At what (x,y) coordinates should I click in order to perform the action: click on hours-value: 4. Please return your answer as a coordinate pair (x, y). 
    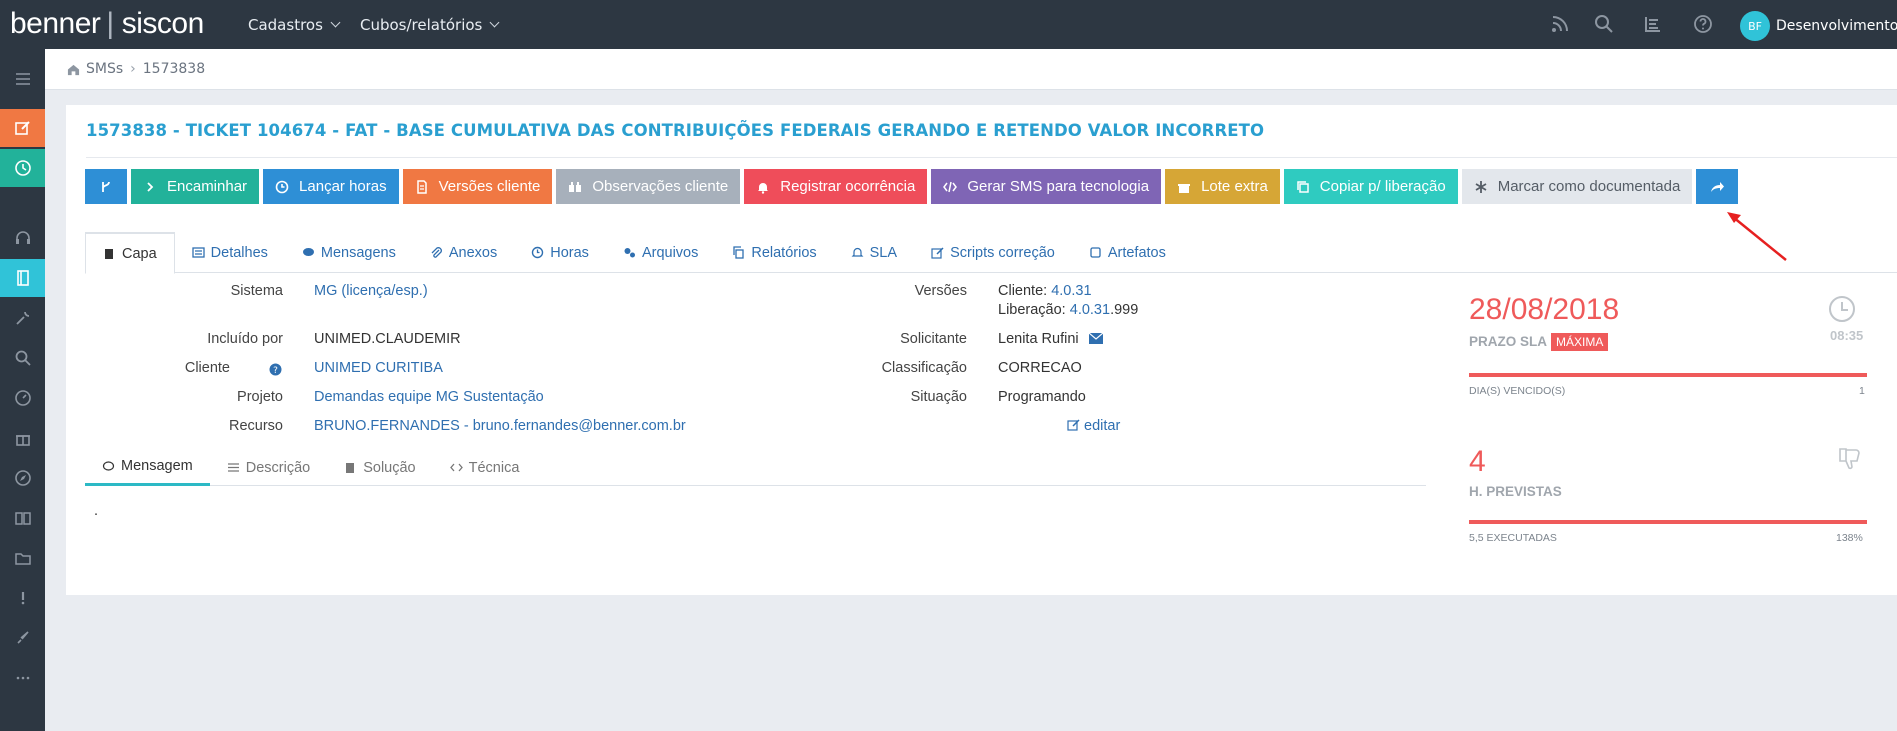
    Looking at the image, I should click on (1477, 461).